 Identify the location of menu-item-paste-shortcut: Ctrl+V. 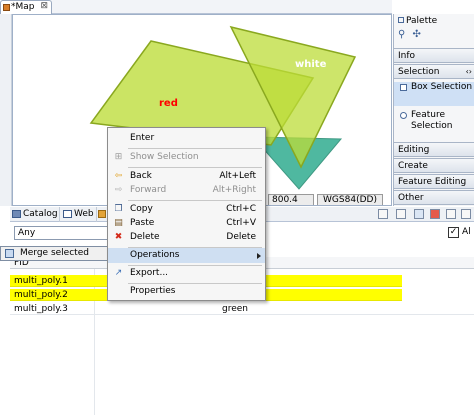
(241, 223).